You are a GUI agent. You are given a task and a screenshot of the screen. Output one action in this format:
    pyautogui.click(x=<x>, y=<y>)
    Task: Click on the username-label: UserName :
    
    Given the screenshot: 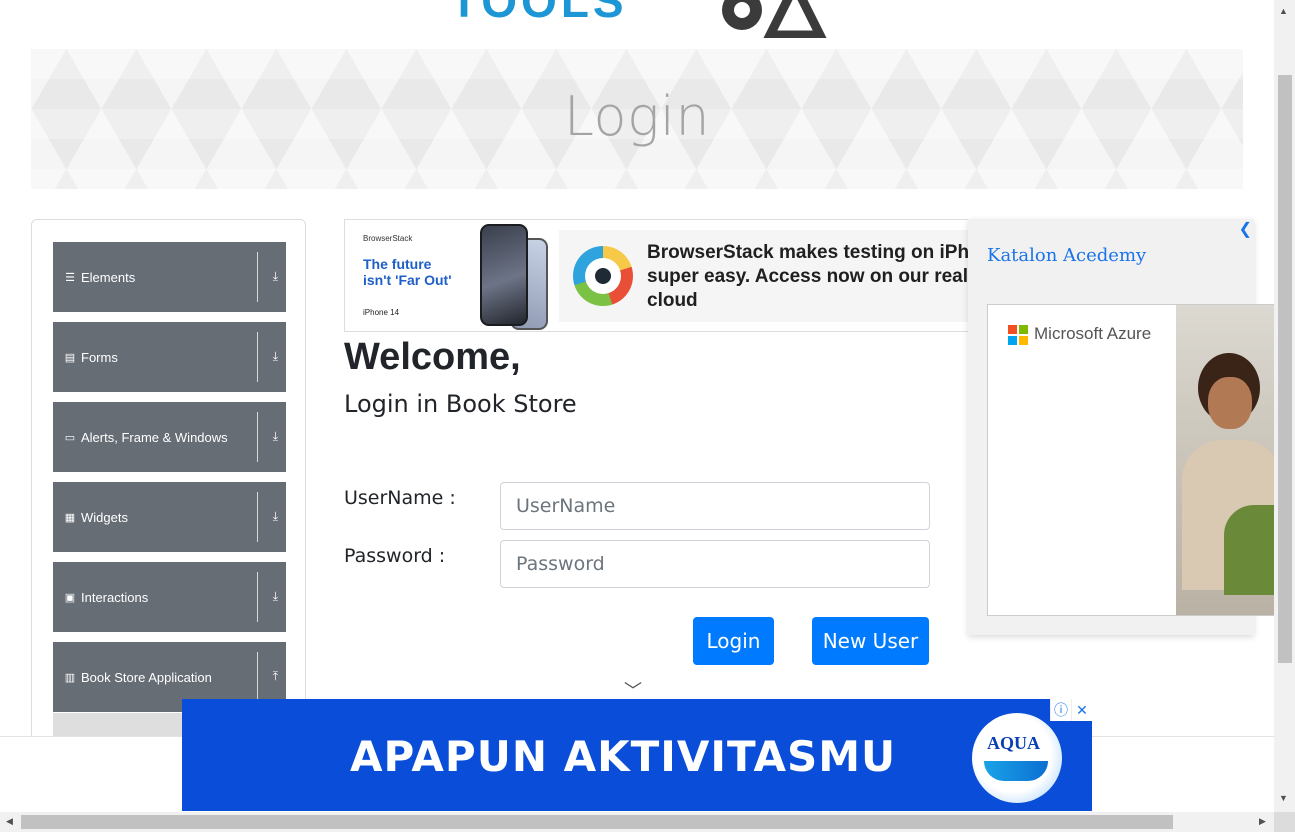 What is the action you would take?
    pyautogui.click(x=400, y=498)
    